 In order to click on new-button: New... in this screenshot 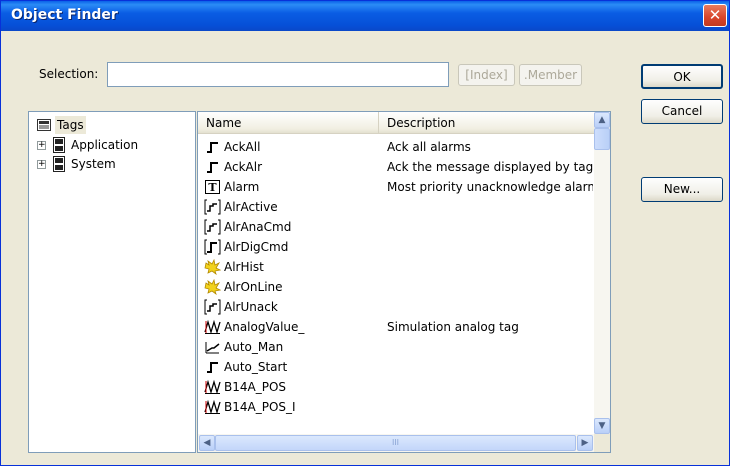, I will do `click(682, 189)`.